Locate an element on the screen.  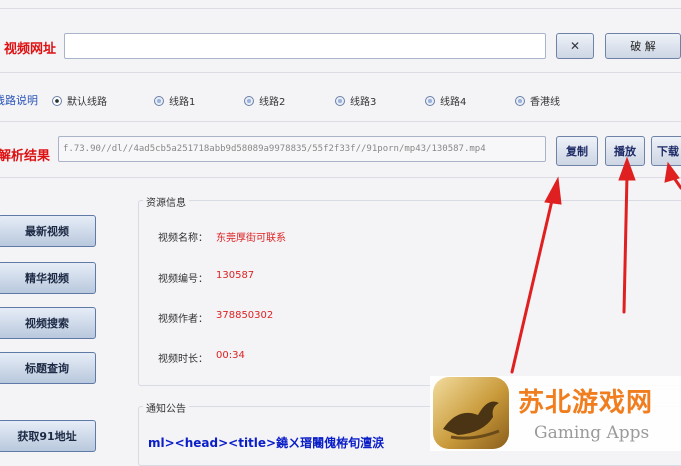
result-label: 解析结果： is located at coordinates (25, 156).